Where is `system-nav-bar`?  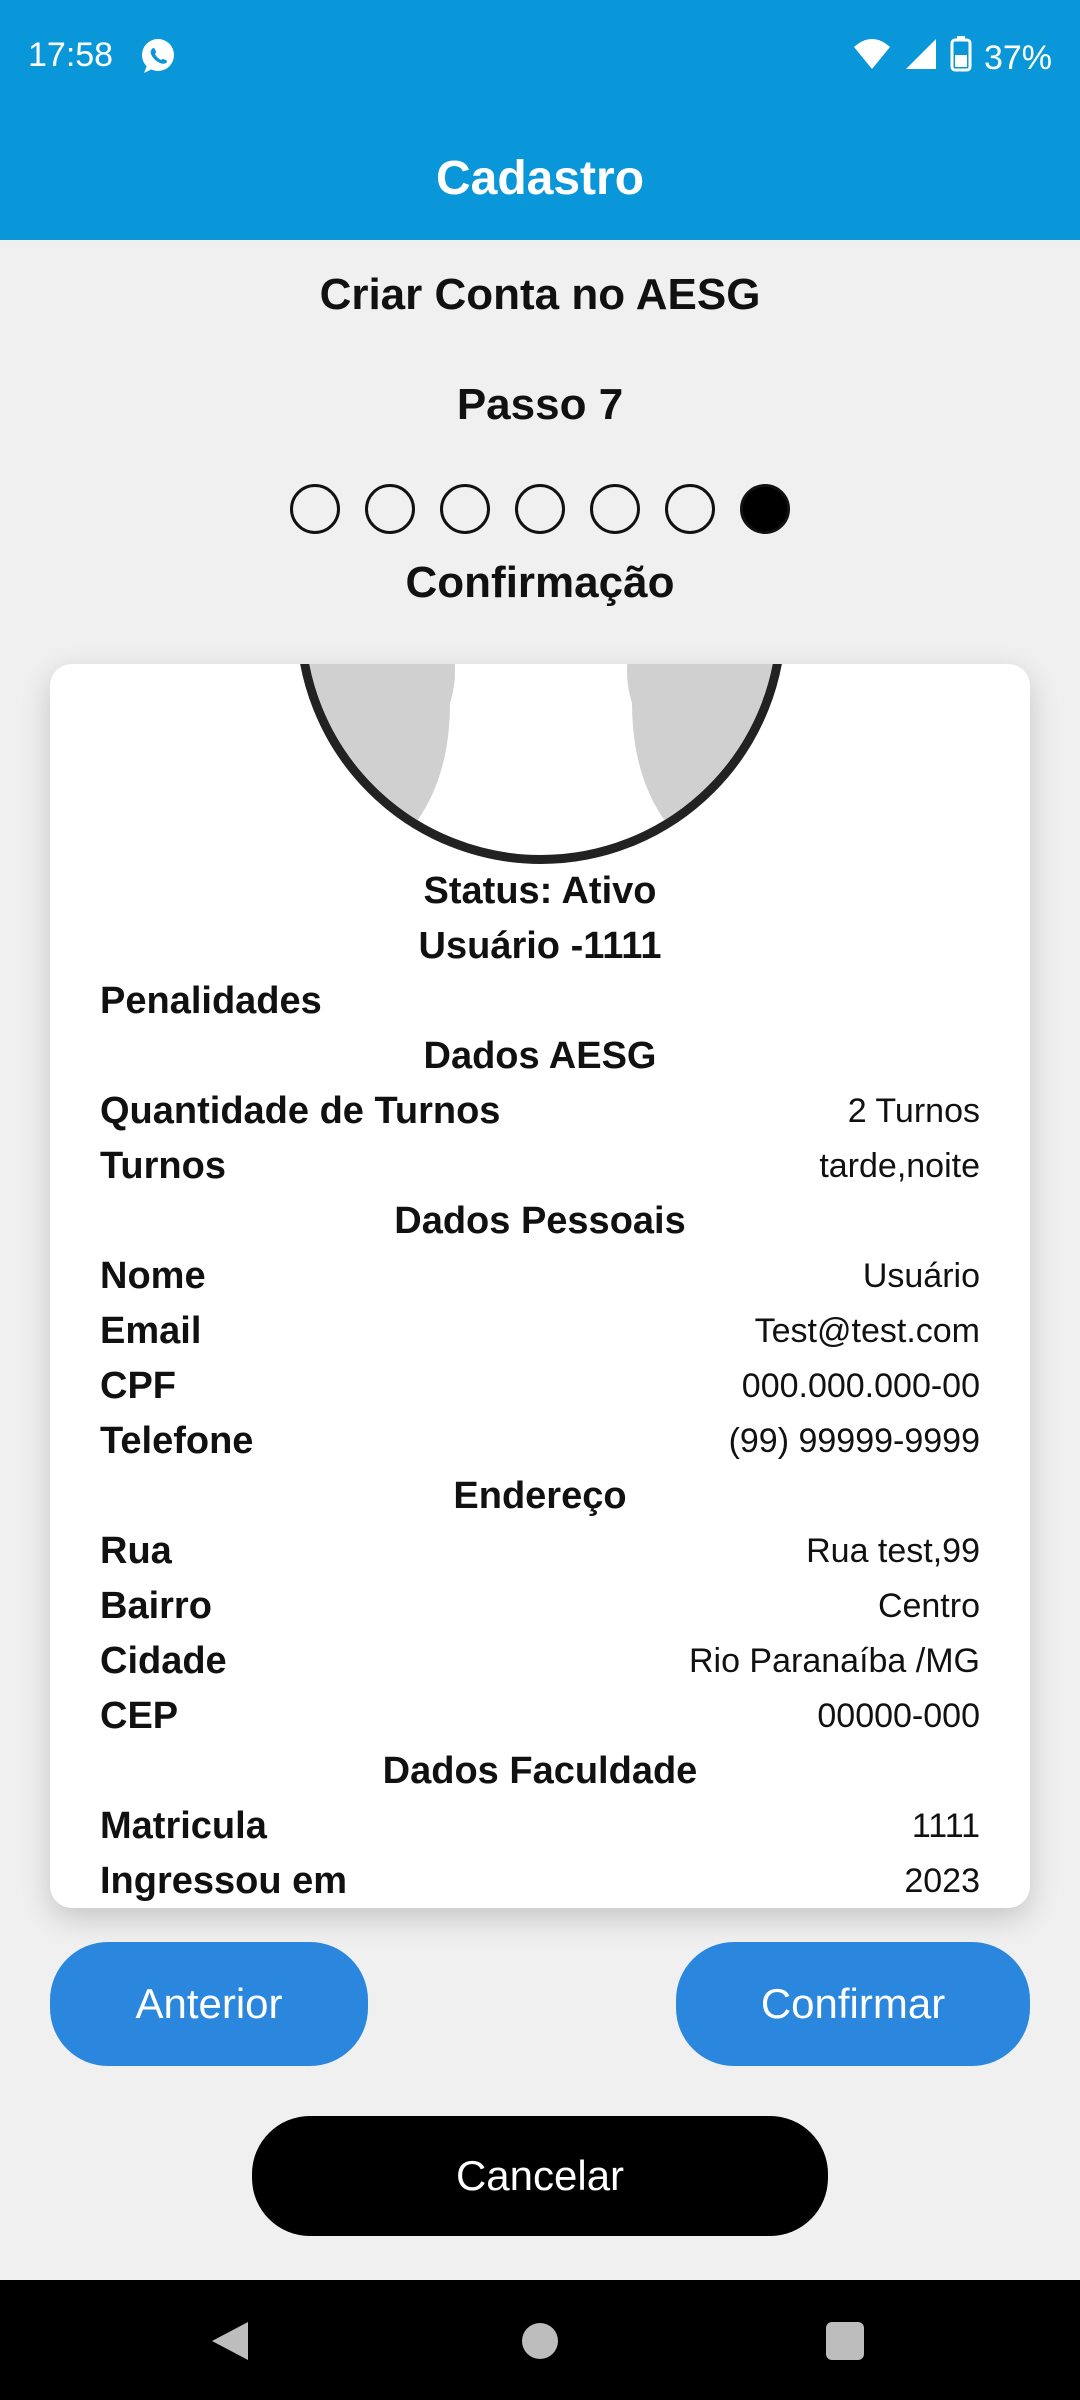
system-nav-bar is located at coordinates (540, 2340).